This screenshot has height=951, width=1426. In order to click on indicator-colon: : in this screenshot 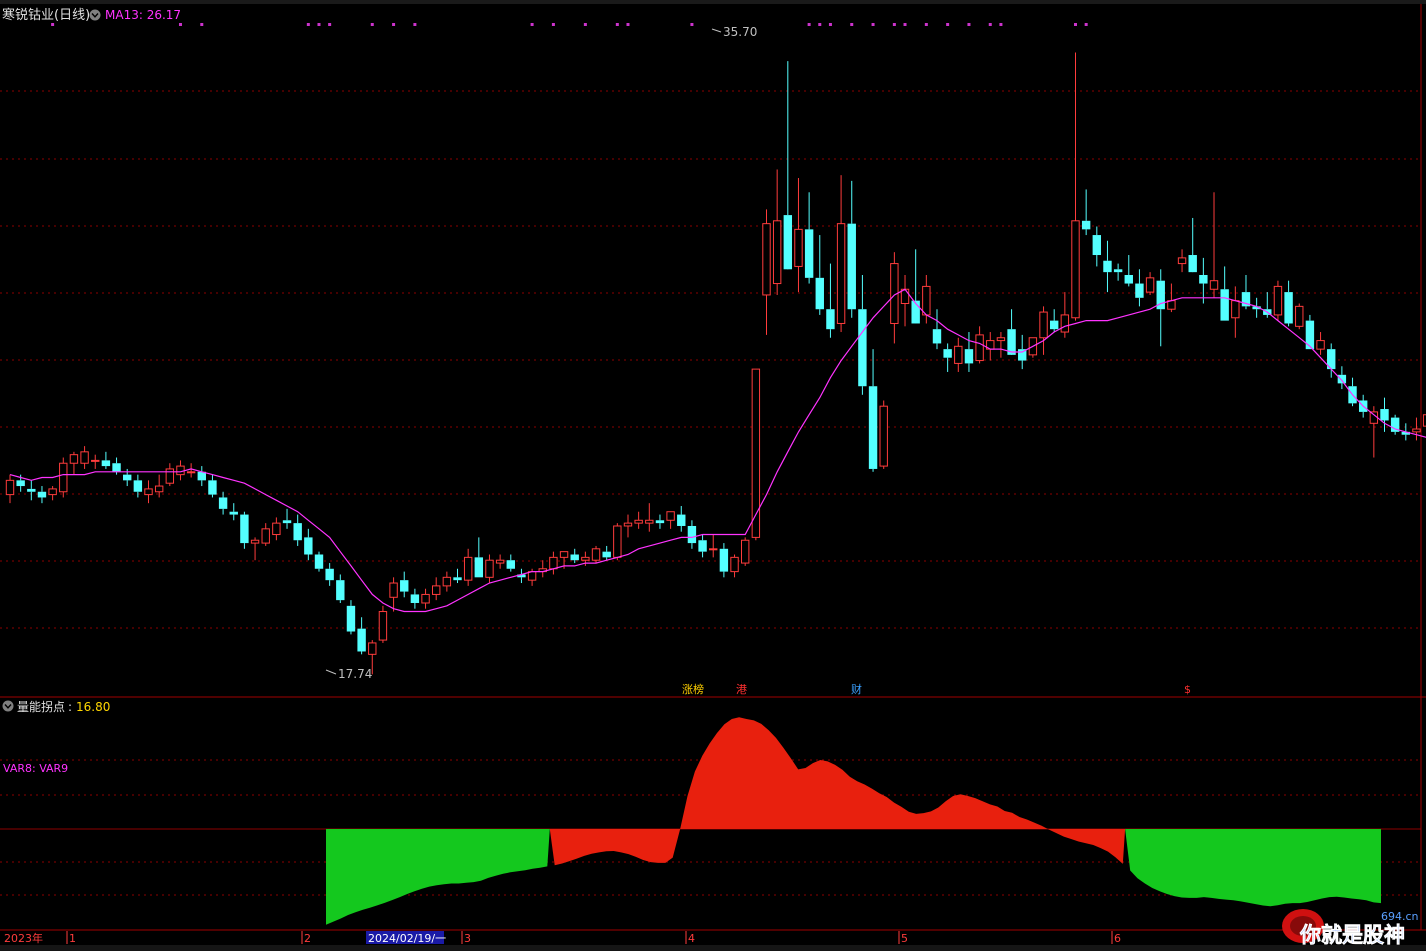, I will do `click(70, 707)`.